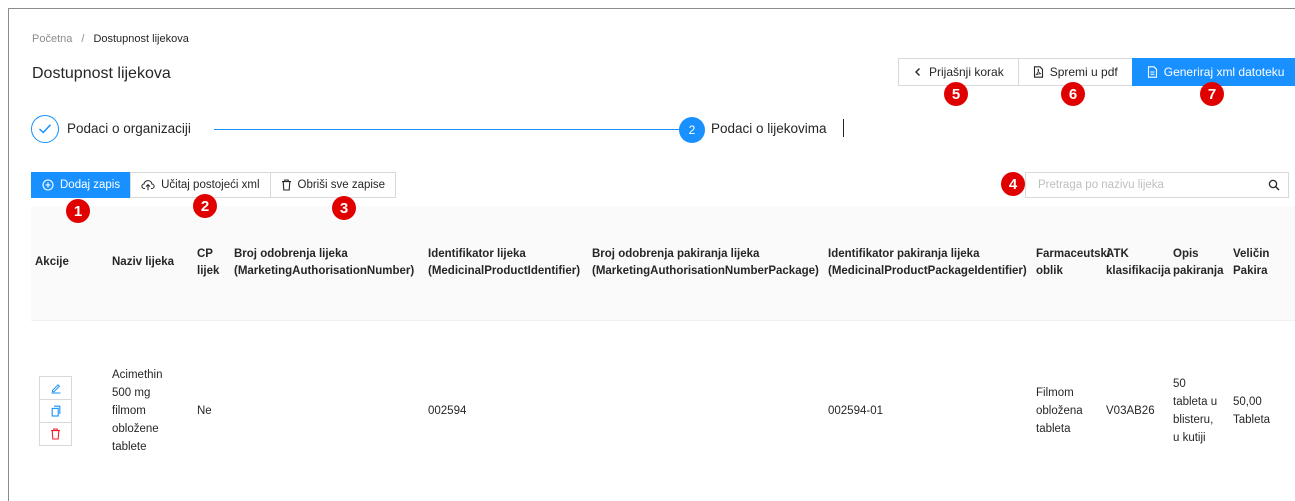  I want to click on delete-all-label: Obriši sve zapise, so click(341, 185).